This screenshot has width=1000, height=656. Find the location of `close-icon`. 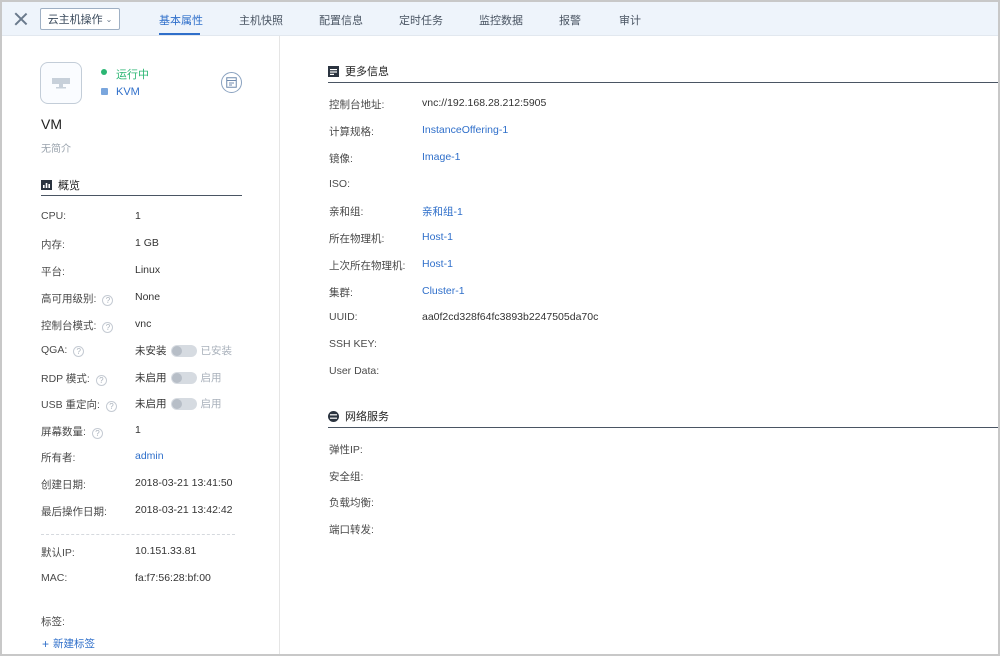

close-icon is located at coordinates (21, 19).